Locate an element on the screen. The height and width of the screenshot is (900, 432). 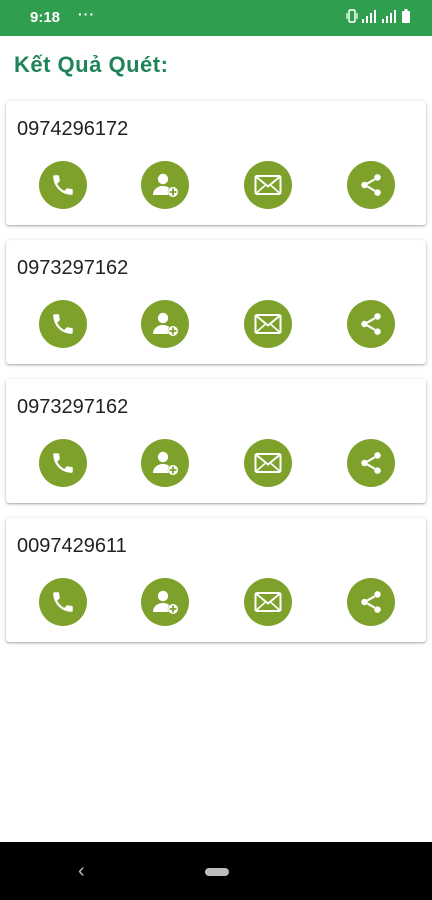
result-card: 0974296172 is located at coordinates (216, 163).